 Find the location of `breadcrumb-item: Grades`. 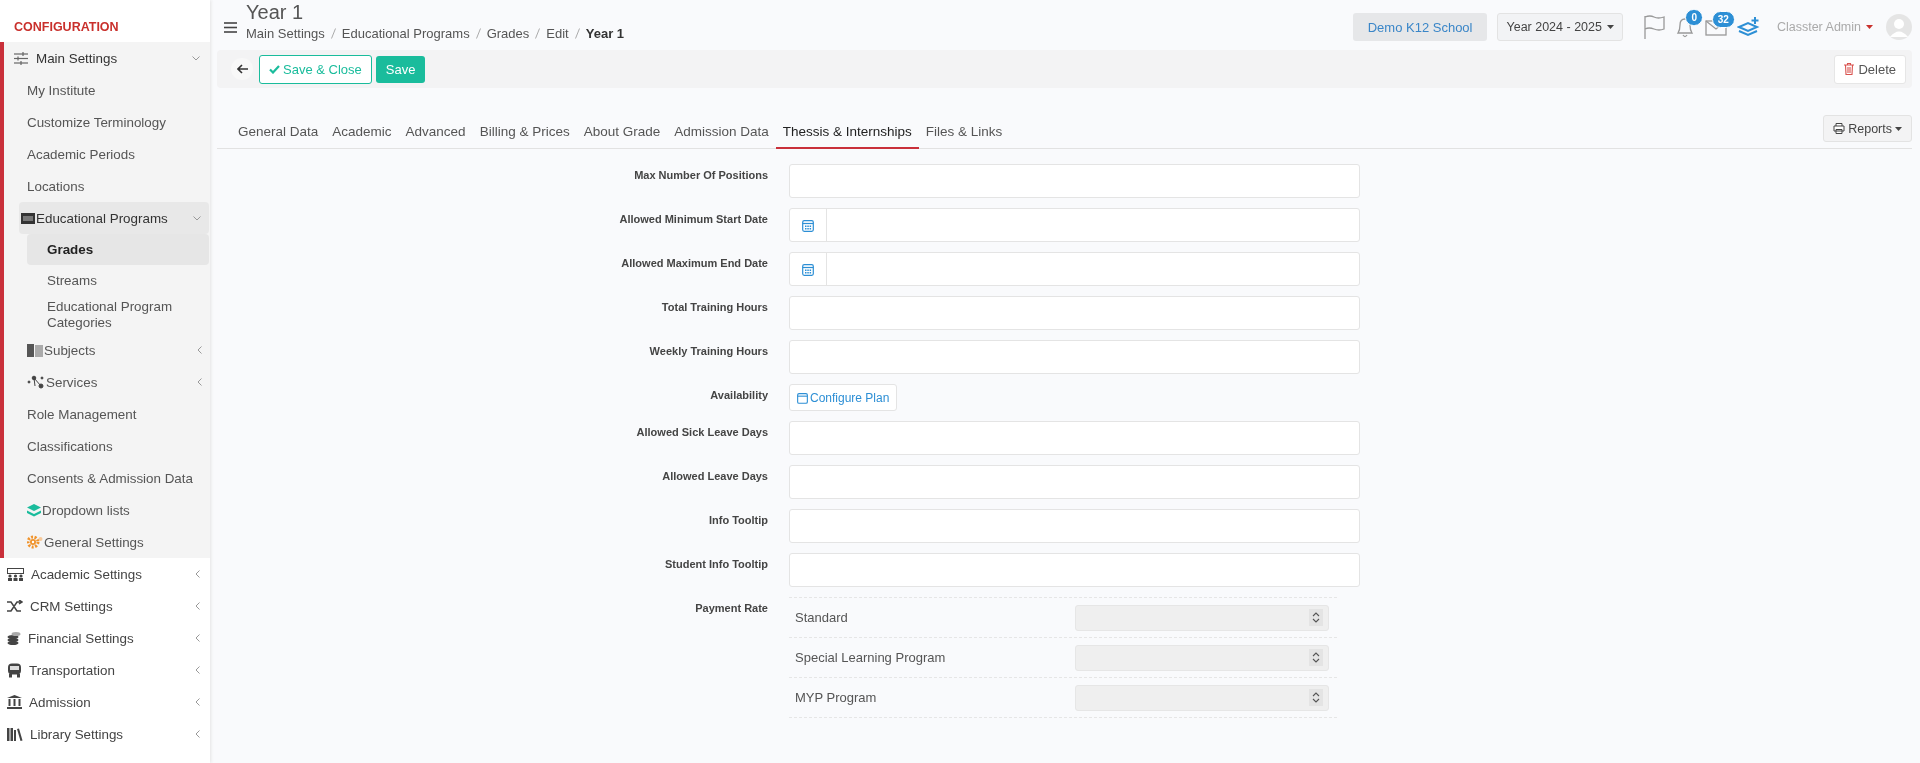

breadcrumb-item: Grades is located at coordinates (508, 33).